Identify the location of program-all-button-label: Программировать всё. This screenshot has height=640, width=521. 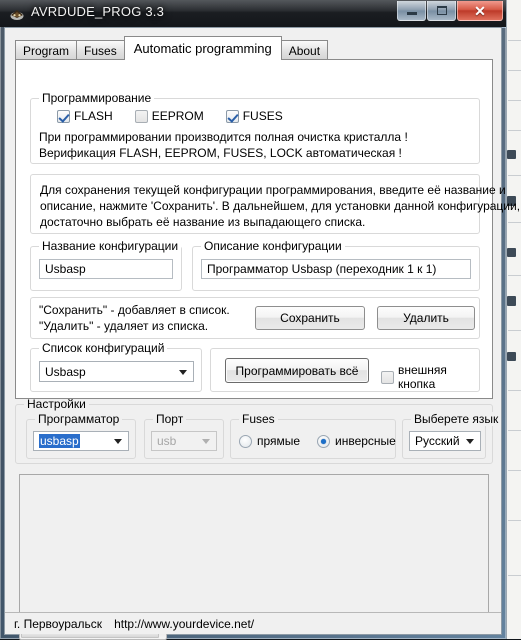
(297, 370).